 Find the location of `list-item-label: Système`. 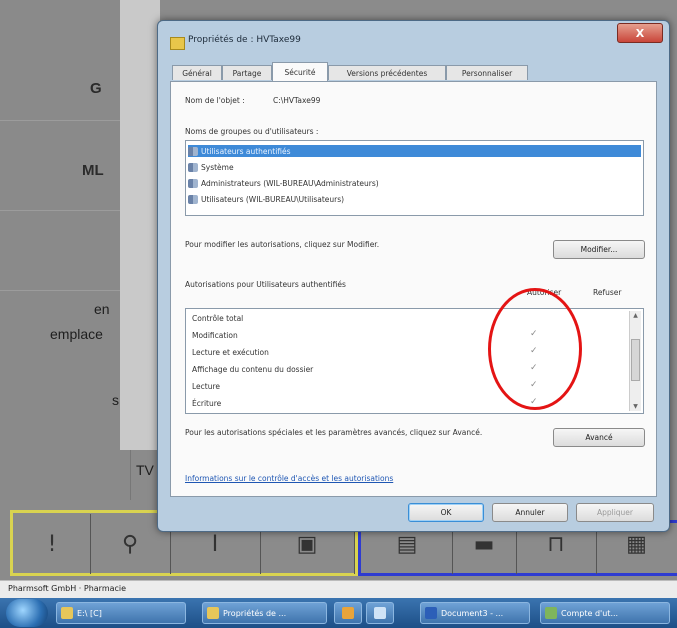

list-item-label: Système is located at coordinates (217, 167).